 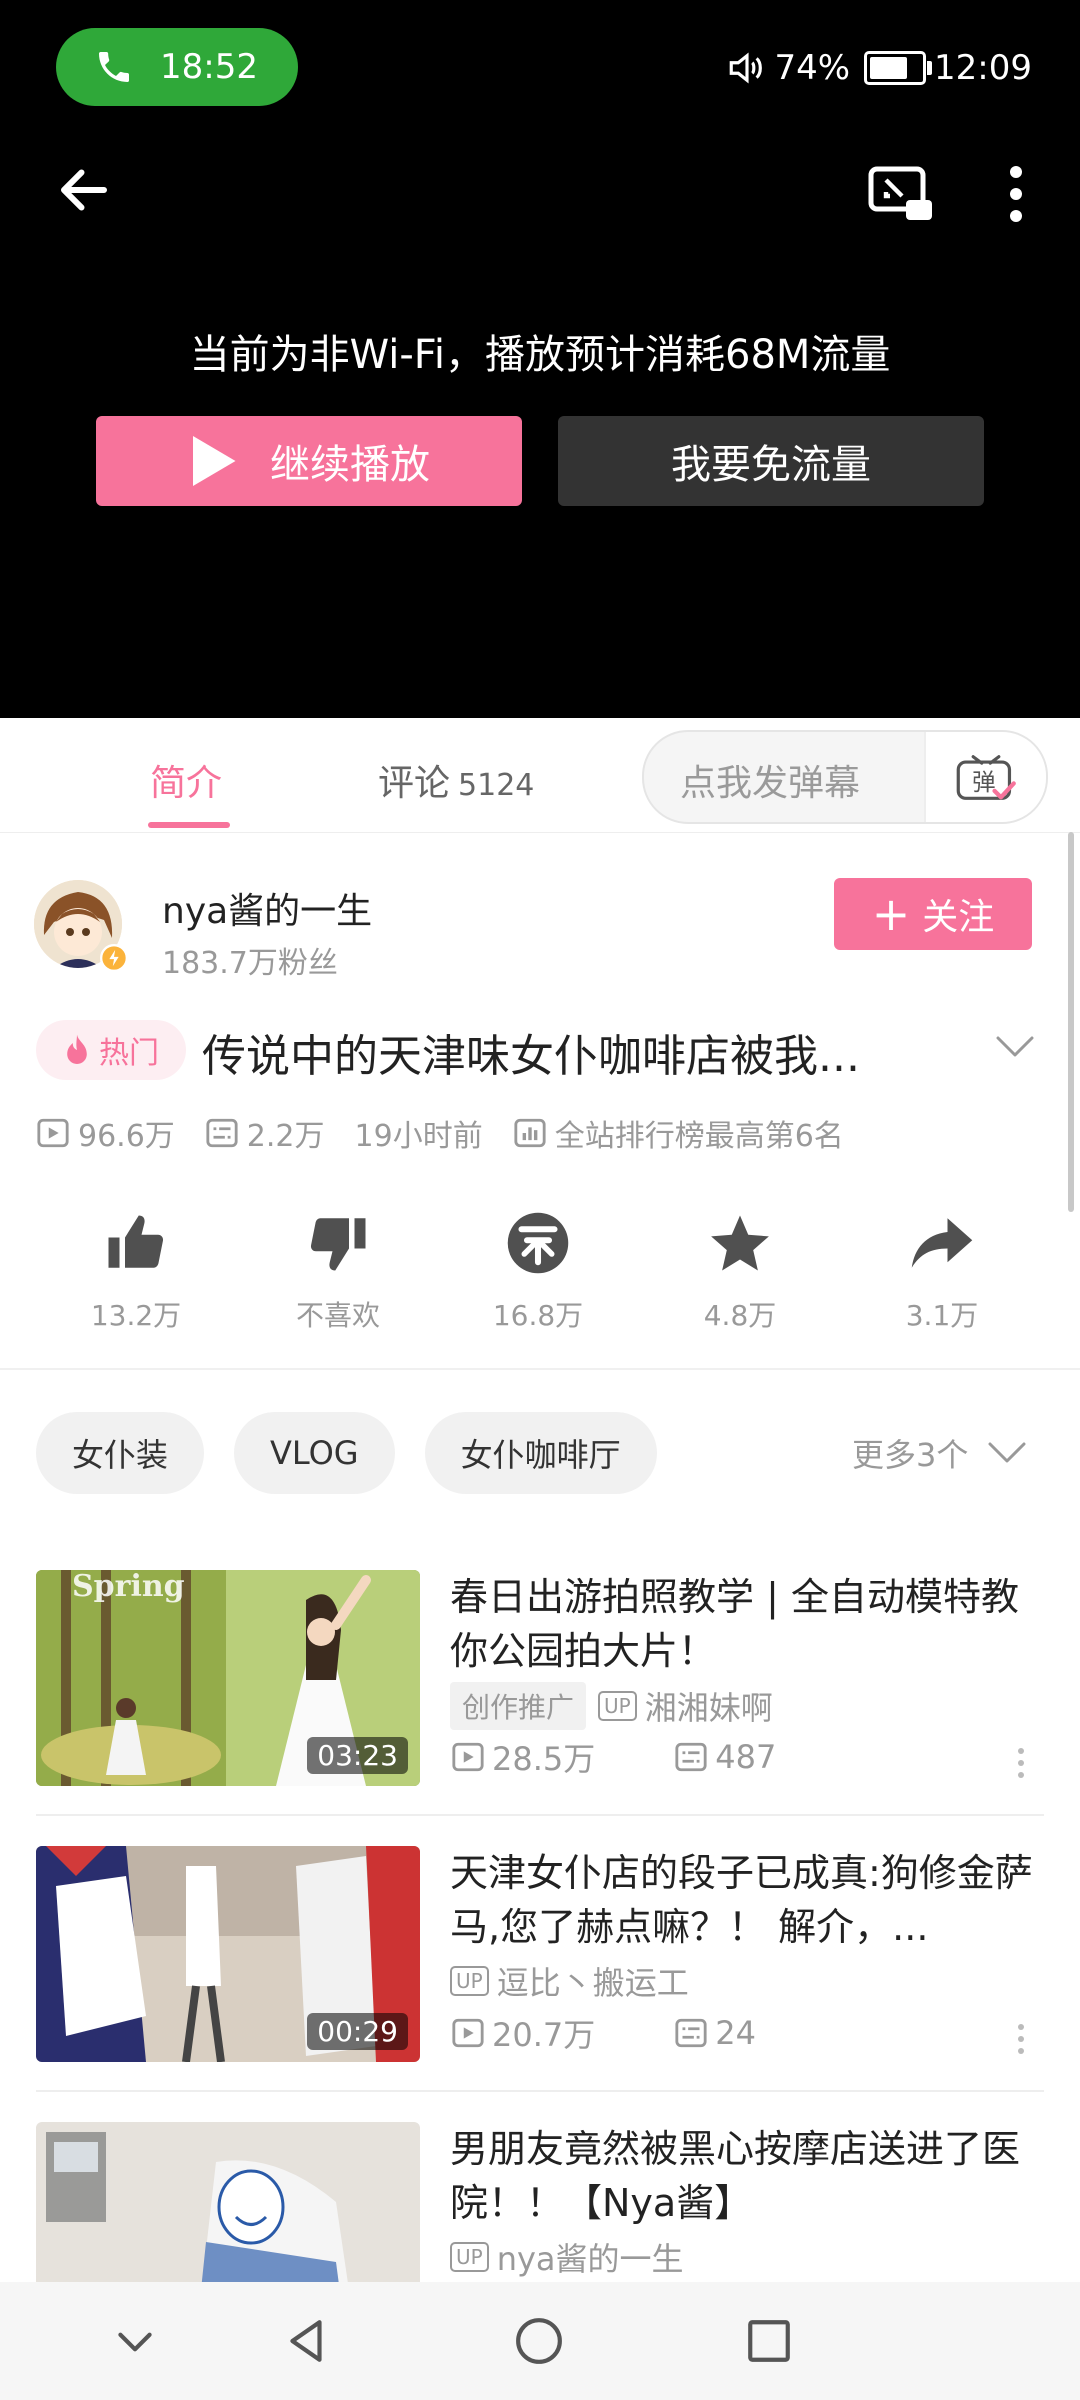 I want to click on battery-percent: 74%, so click(x=812, y=68).